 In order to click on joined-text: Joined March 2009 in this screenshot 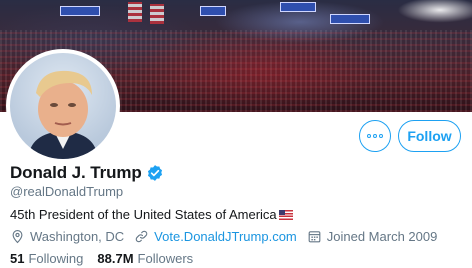, I will do `click(382, 236)`.